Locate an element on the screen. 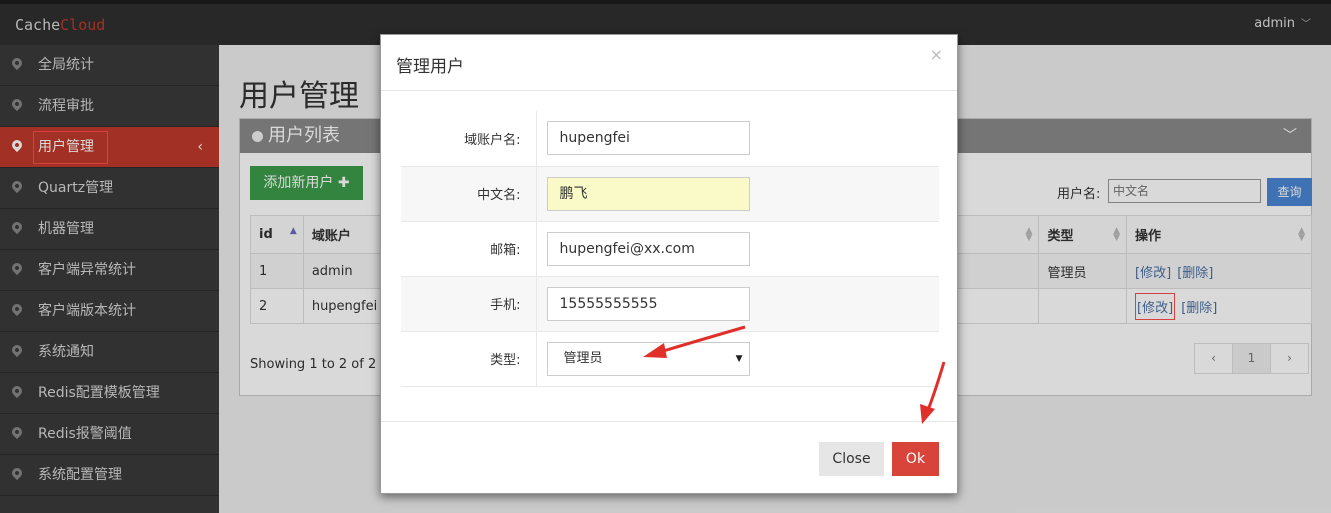 This screenshot has width=1331, height=513. type-label: 类型: is located at coordinates (469, 359).